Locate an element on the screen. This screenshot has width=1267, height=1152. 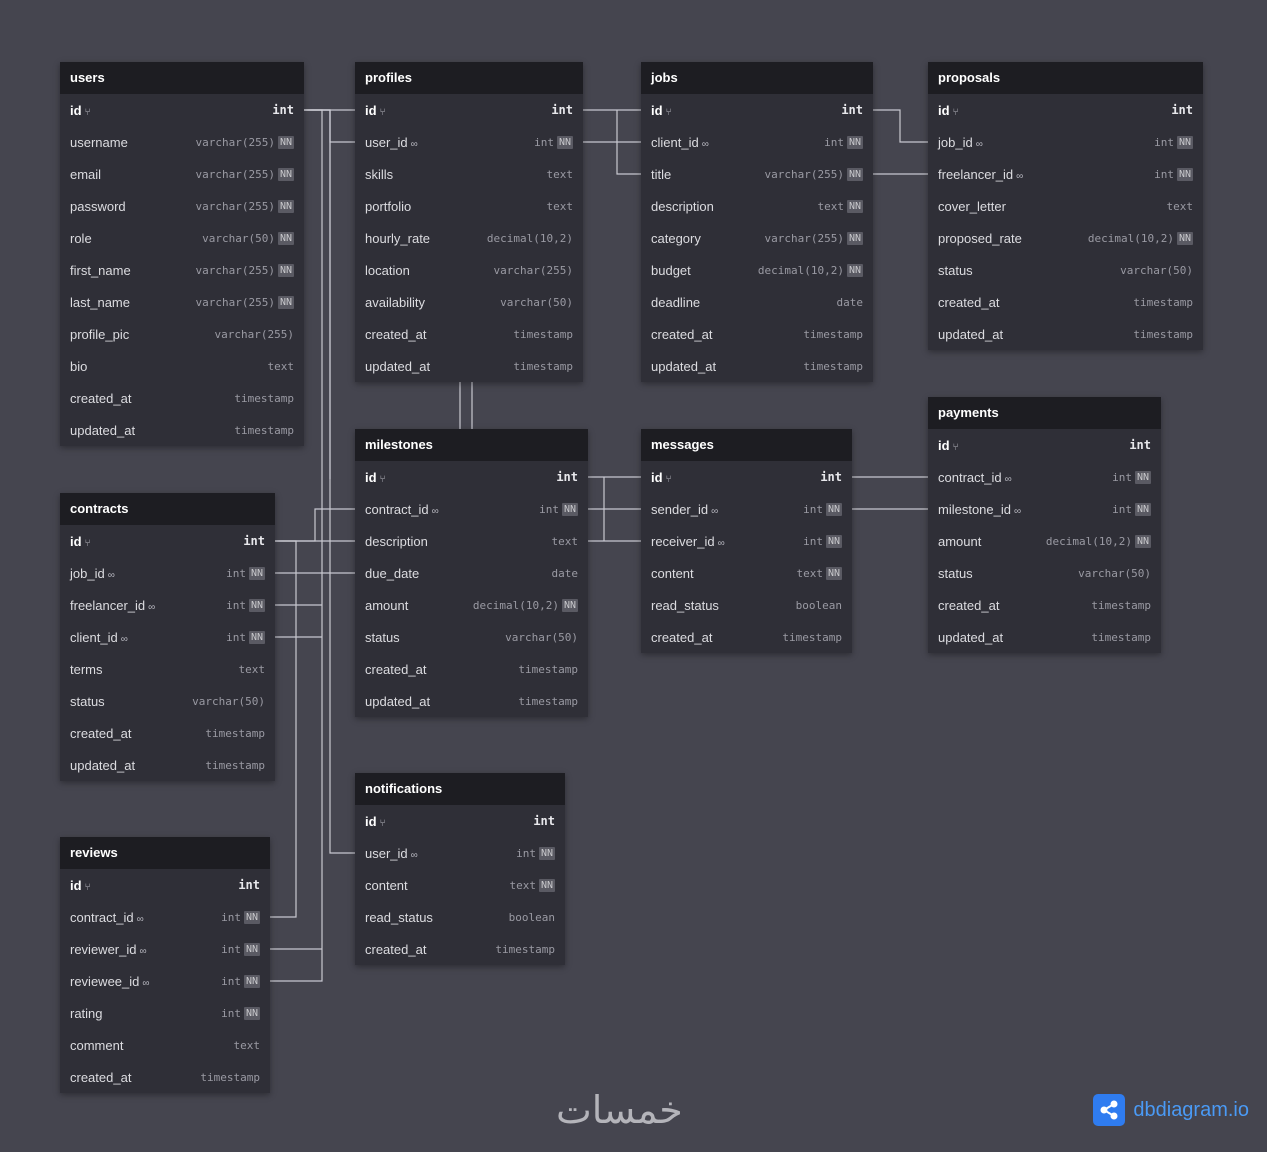
field-row: location varchar(255) is located at coordinates (469, 270).